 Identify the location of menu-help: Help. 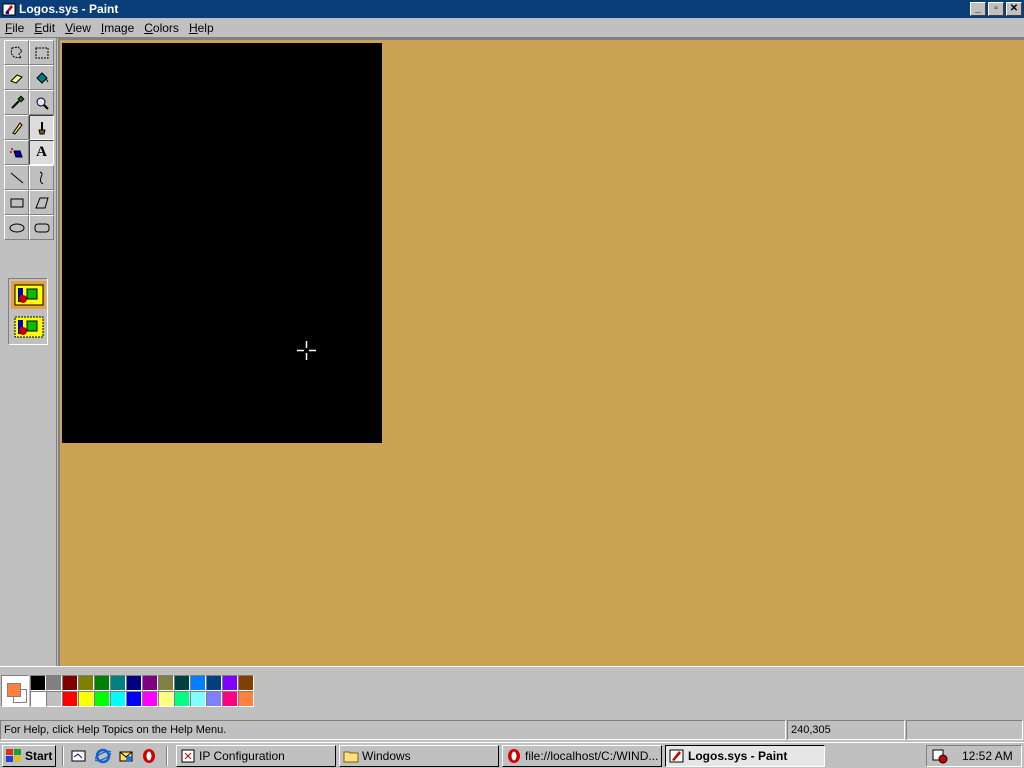
(201, 28).